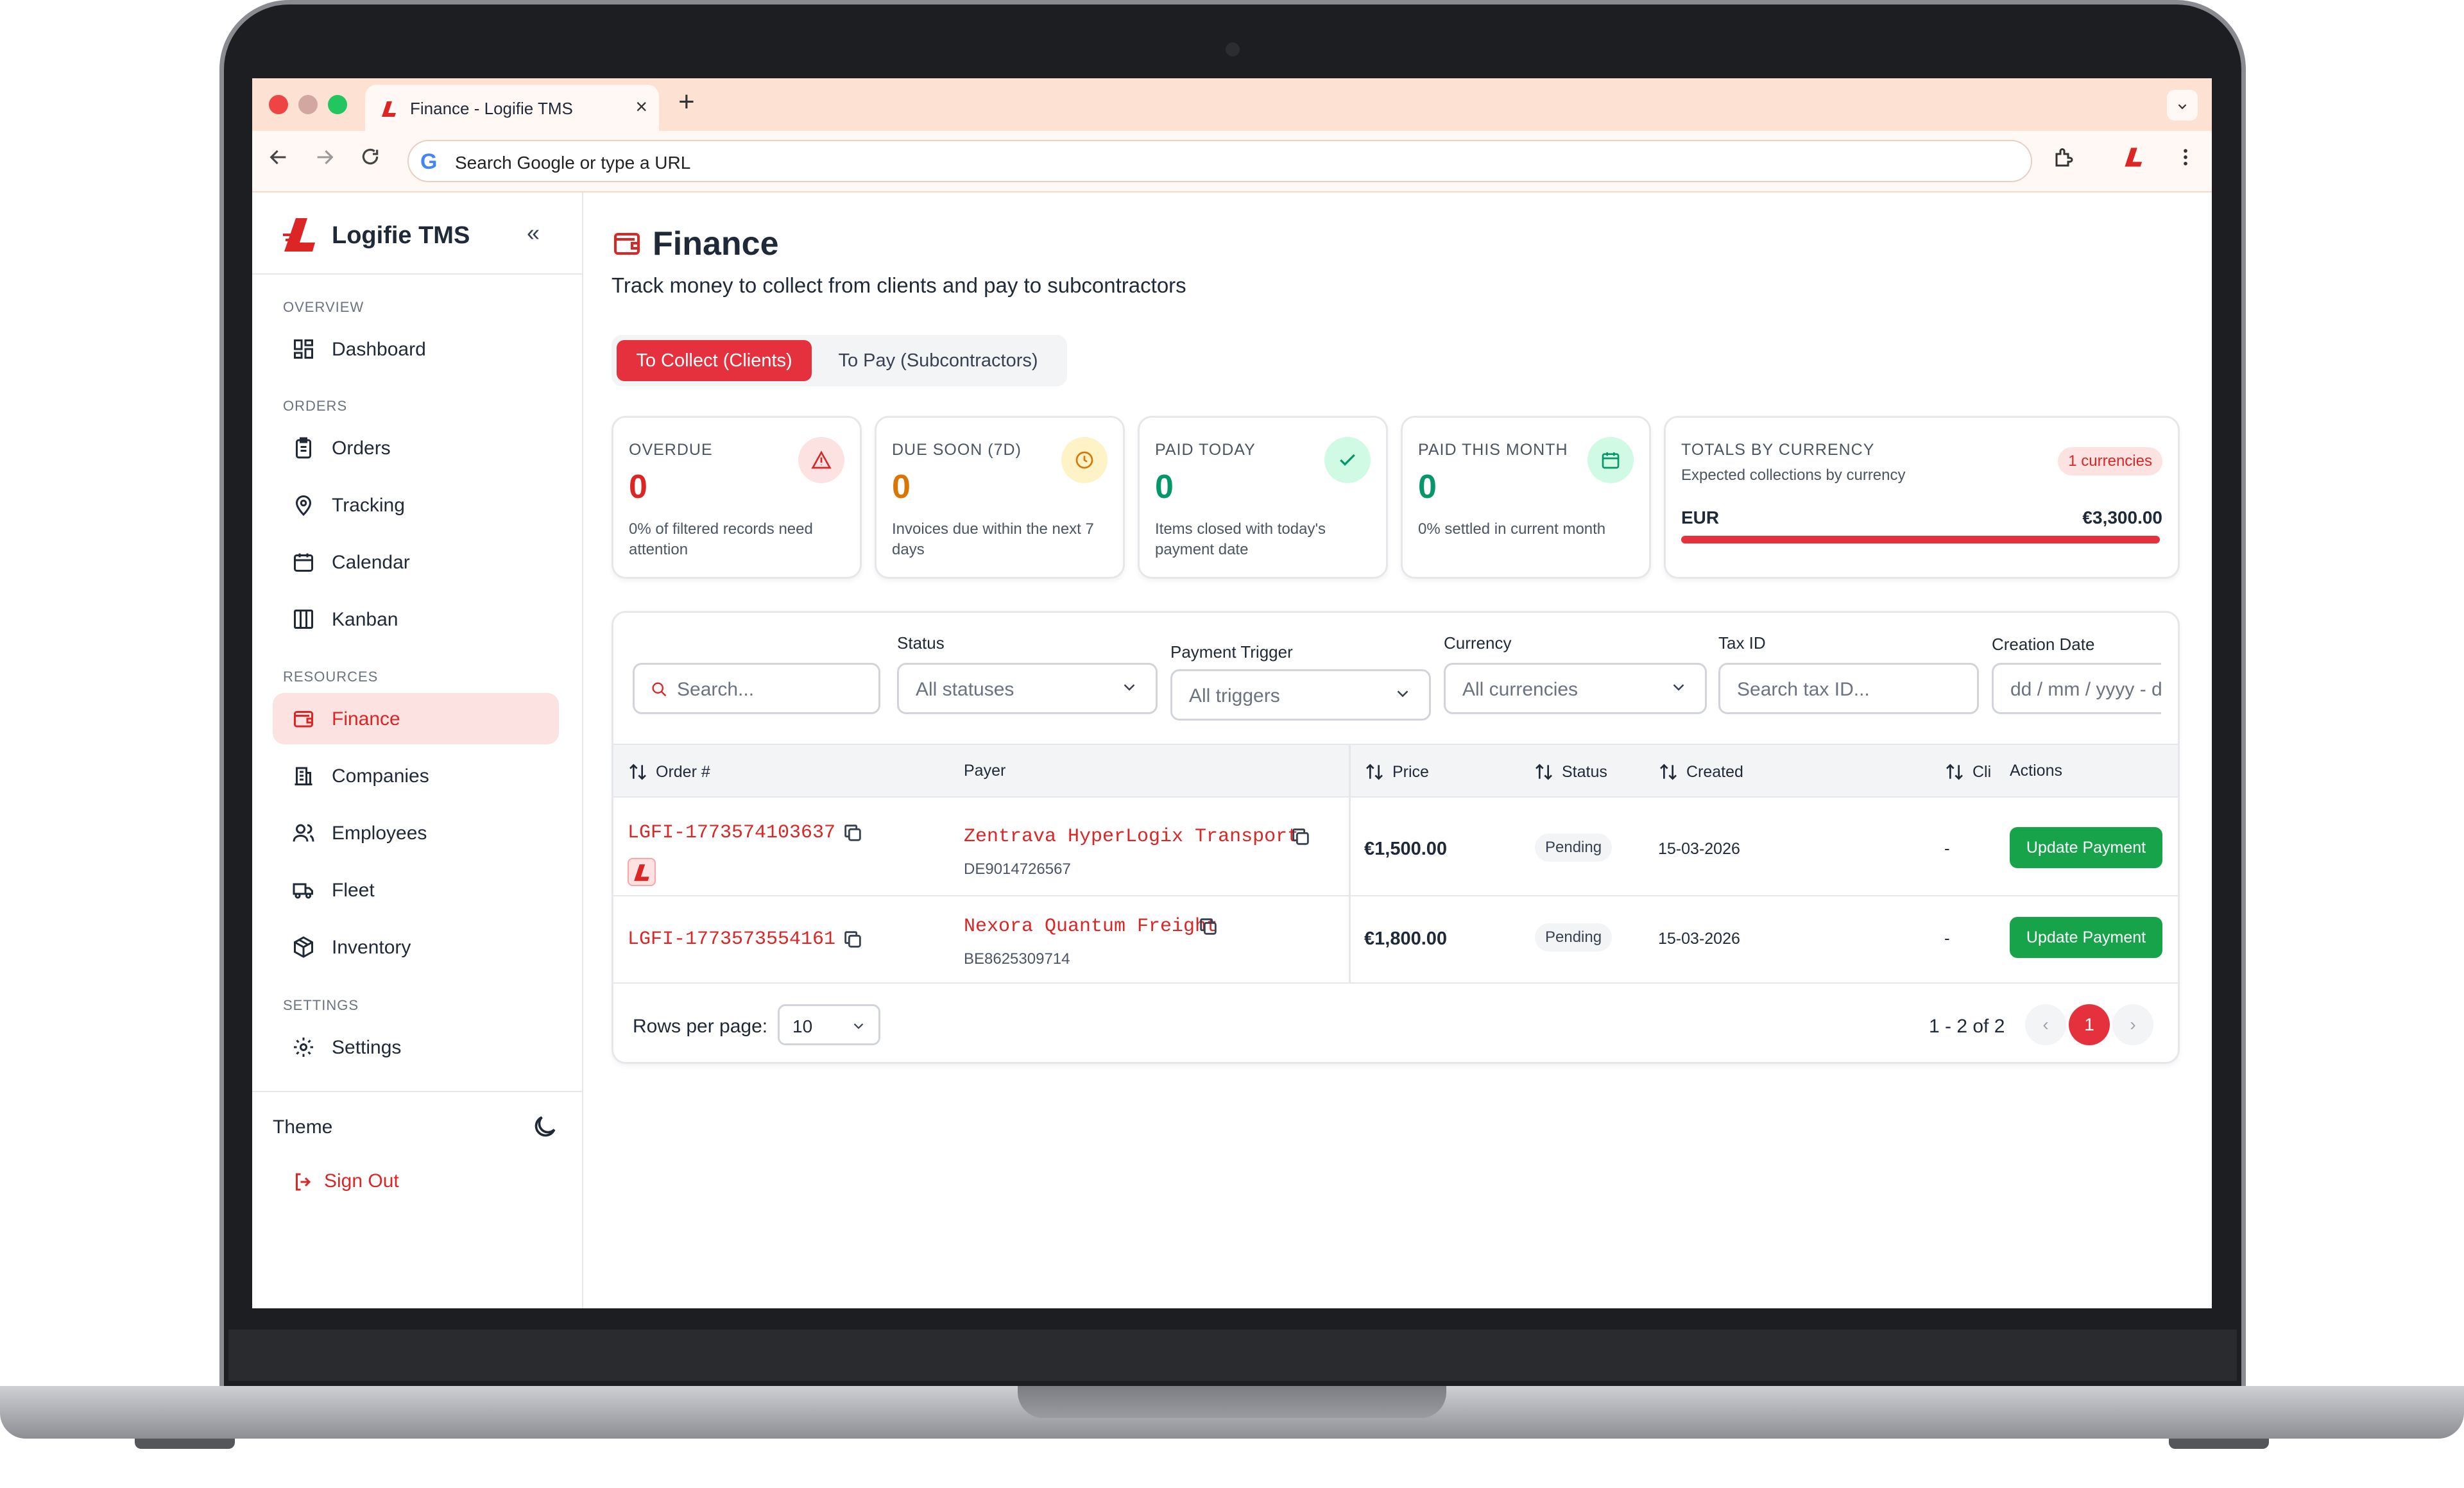 The image size is (2464, 1488). Describe the element at coordinates (304, 506) in the screenshot. I see `map-pin-icon` at that location.